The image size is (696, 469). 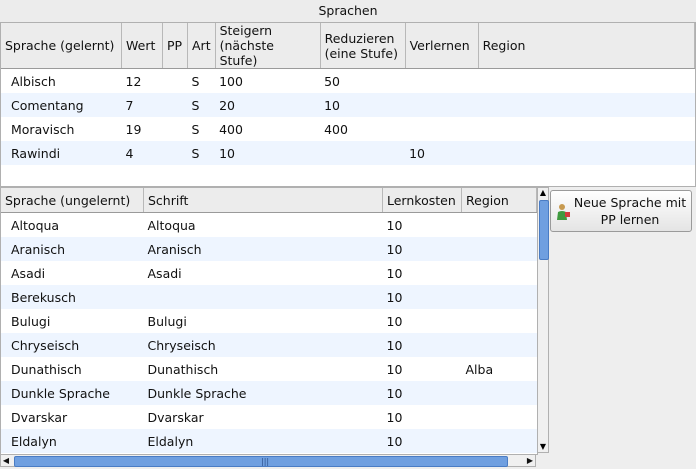 I want to click on cell: 12, so click(x=142, y=80).